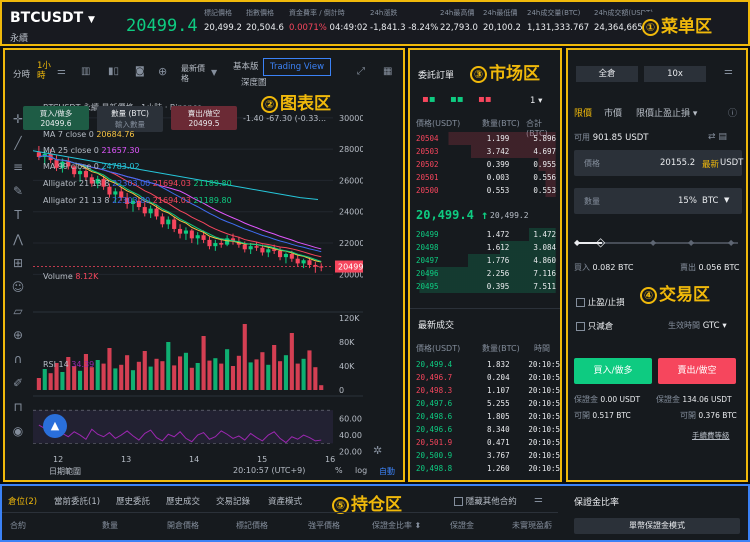 The image size is (750, 542). What do you see at coordinates (488, 429) in the screenshot?
I see `trade-row: 20,496.6 8.340 20:10:5` at bounding box center [488, 429].